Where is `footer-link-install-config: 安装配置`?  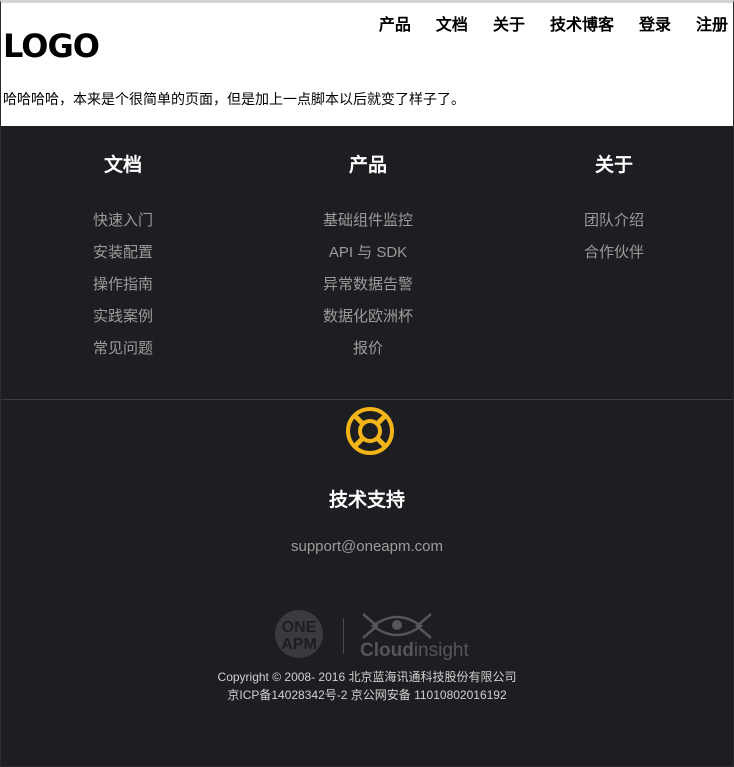 footer-link-install-config: 安装配置 is located at coordinates (123, 252).